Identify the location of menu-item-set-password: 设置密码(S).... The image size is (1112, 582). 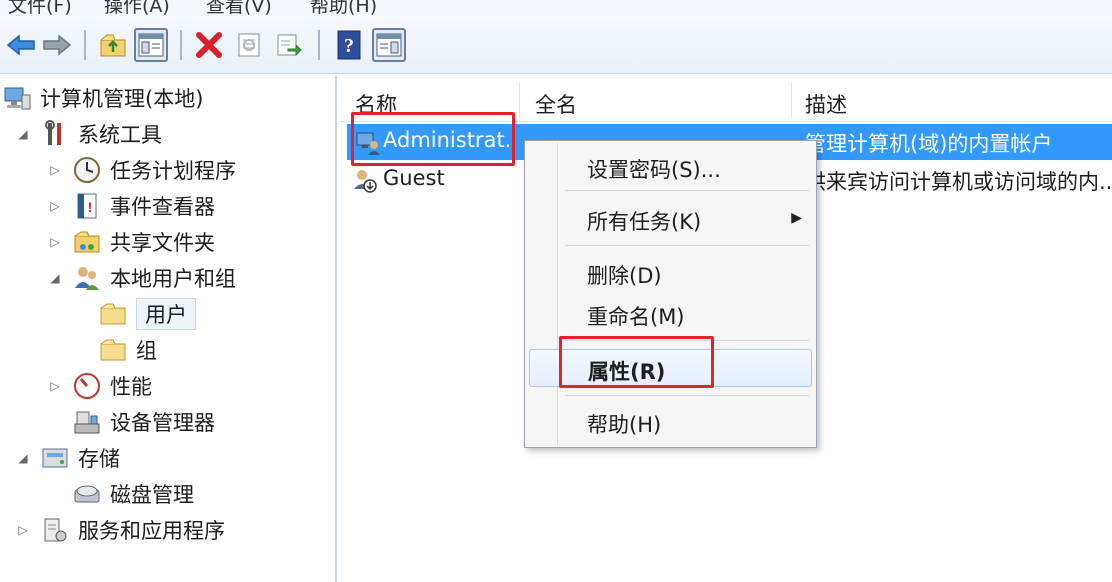
(670, 167).